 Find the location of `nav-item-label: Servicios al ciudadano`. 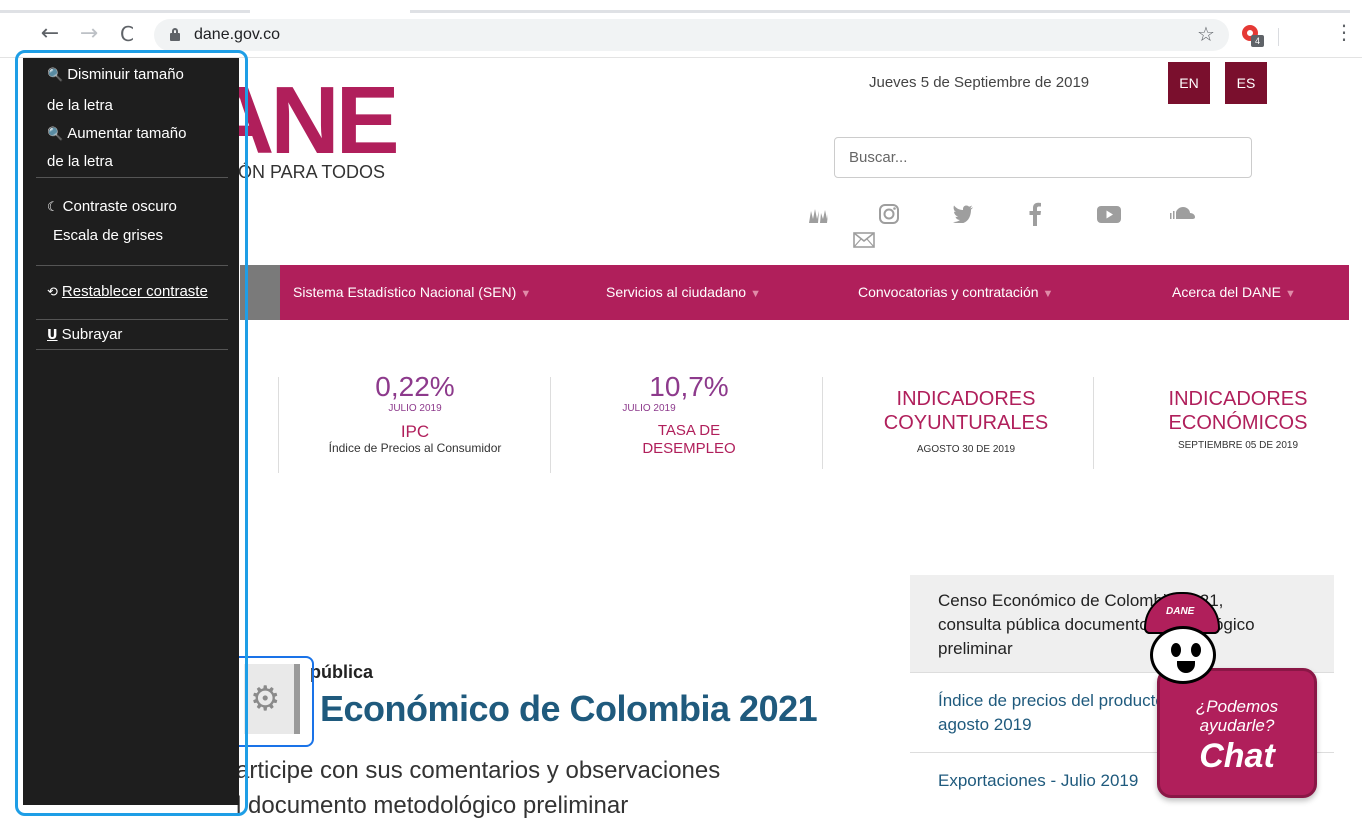

nav-item-label: Servicios al ciudadano is located at coordinates (676, 292).